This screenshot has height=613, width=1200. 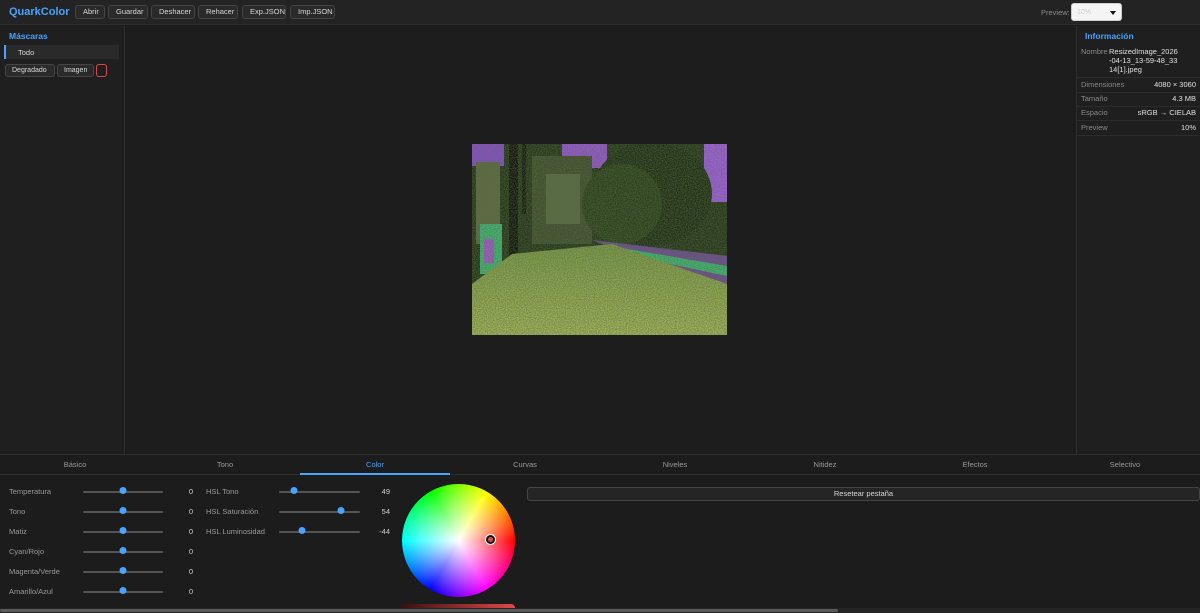 I want to click on preview-image, so click(x=599, y=239).